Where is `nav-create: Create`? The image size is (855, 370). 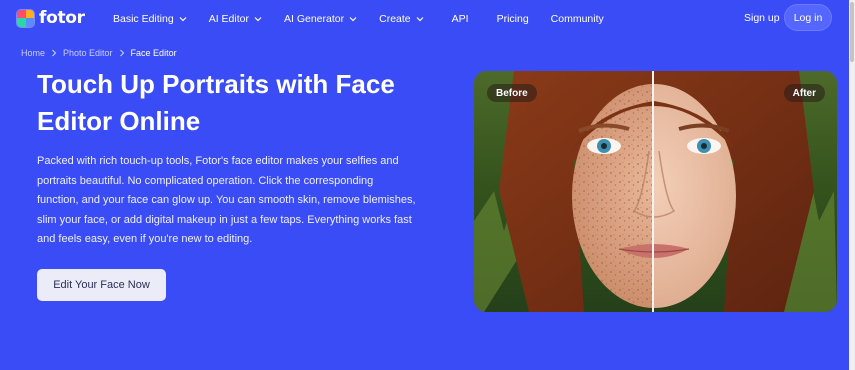
nav-create: Create is located at coordinates (401, 19).